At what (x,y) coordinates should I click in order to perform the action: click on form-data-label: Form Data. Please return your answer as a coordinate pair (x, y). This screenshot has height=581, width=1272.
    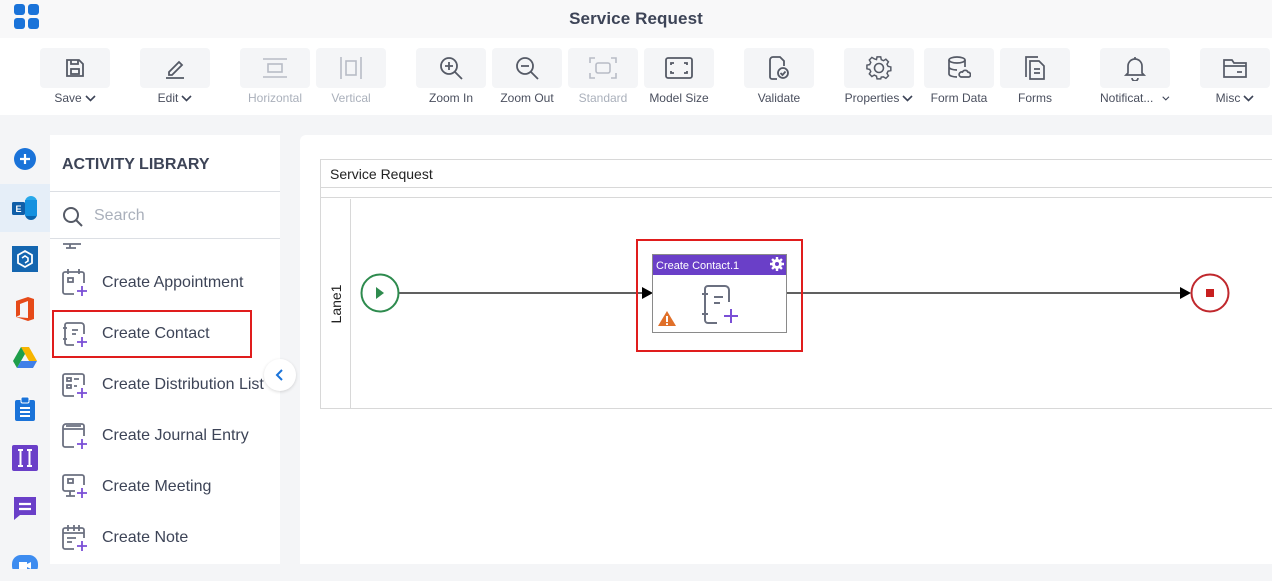
    Looking at the image, I should click on (959, 98).